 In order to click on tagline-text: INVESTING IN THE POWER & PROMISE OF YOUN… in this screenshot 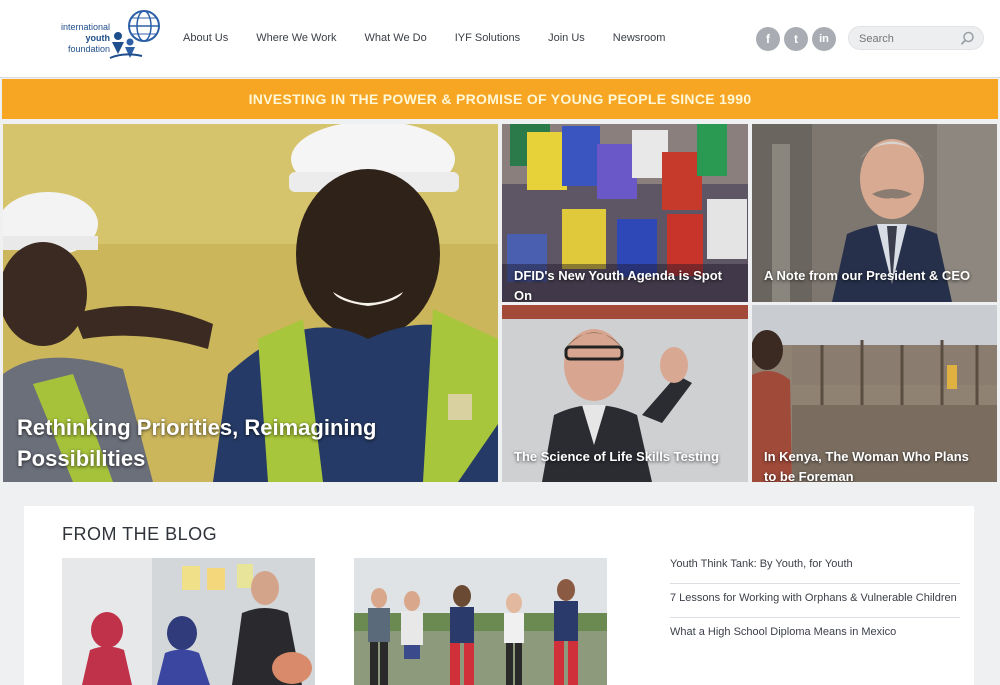, I will do `click(500, 99)`.